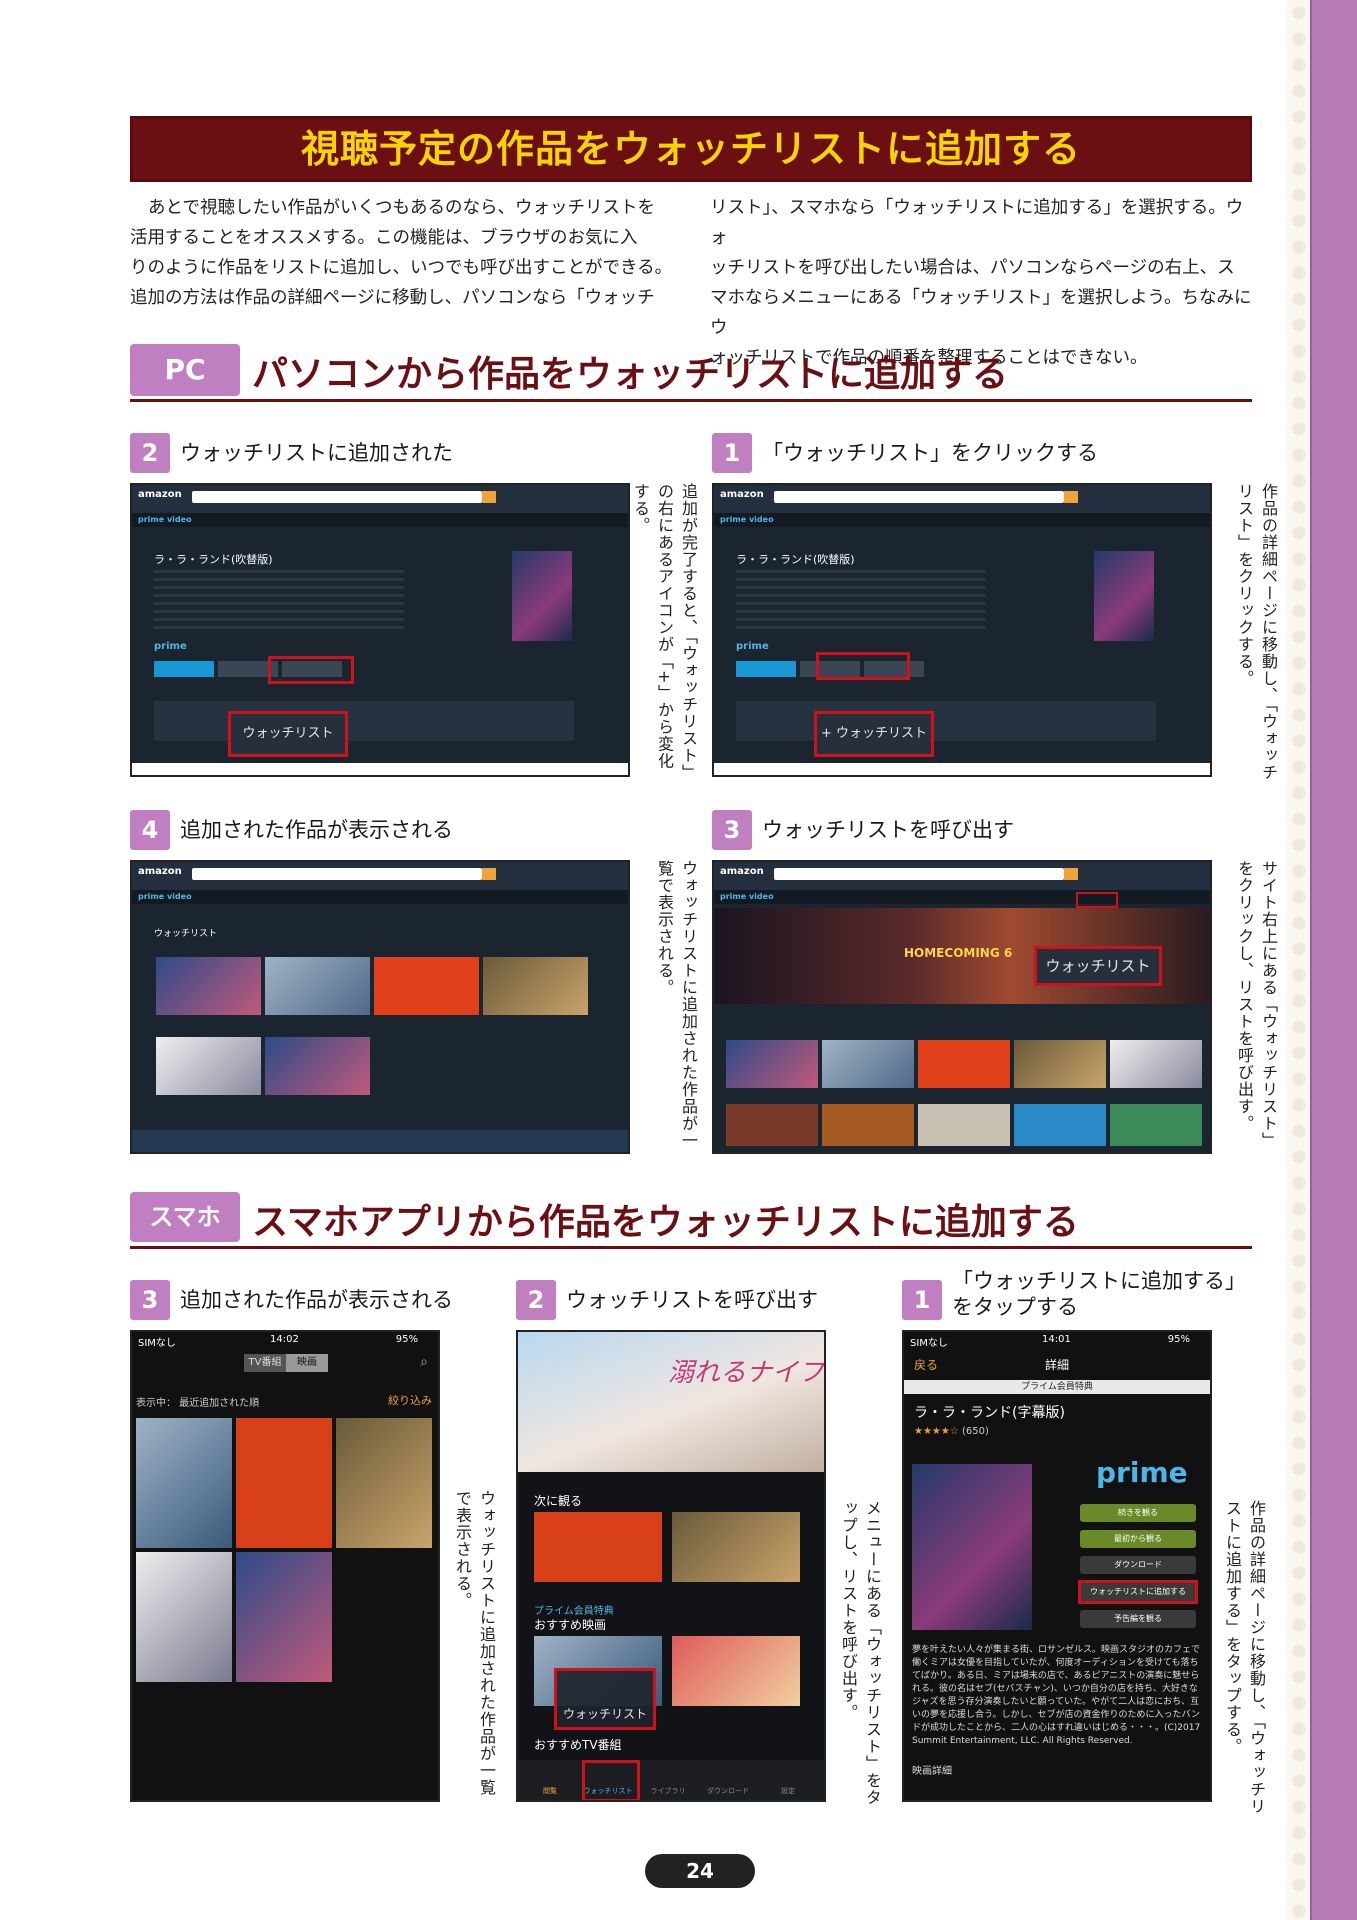  Describe the element at coordinates (198, 1403) in the screenshot. I see `sort-label: 表示中： 最近追加された順` at that location.